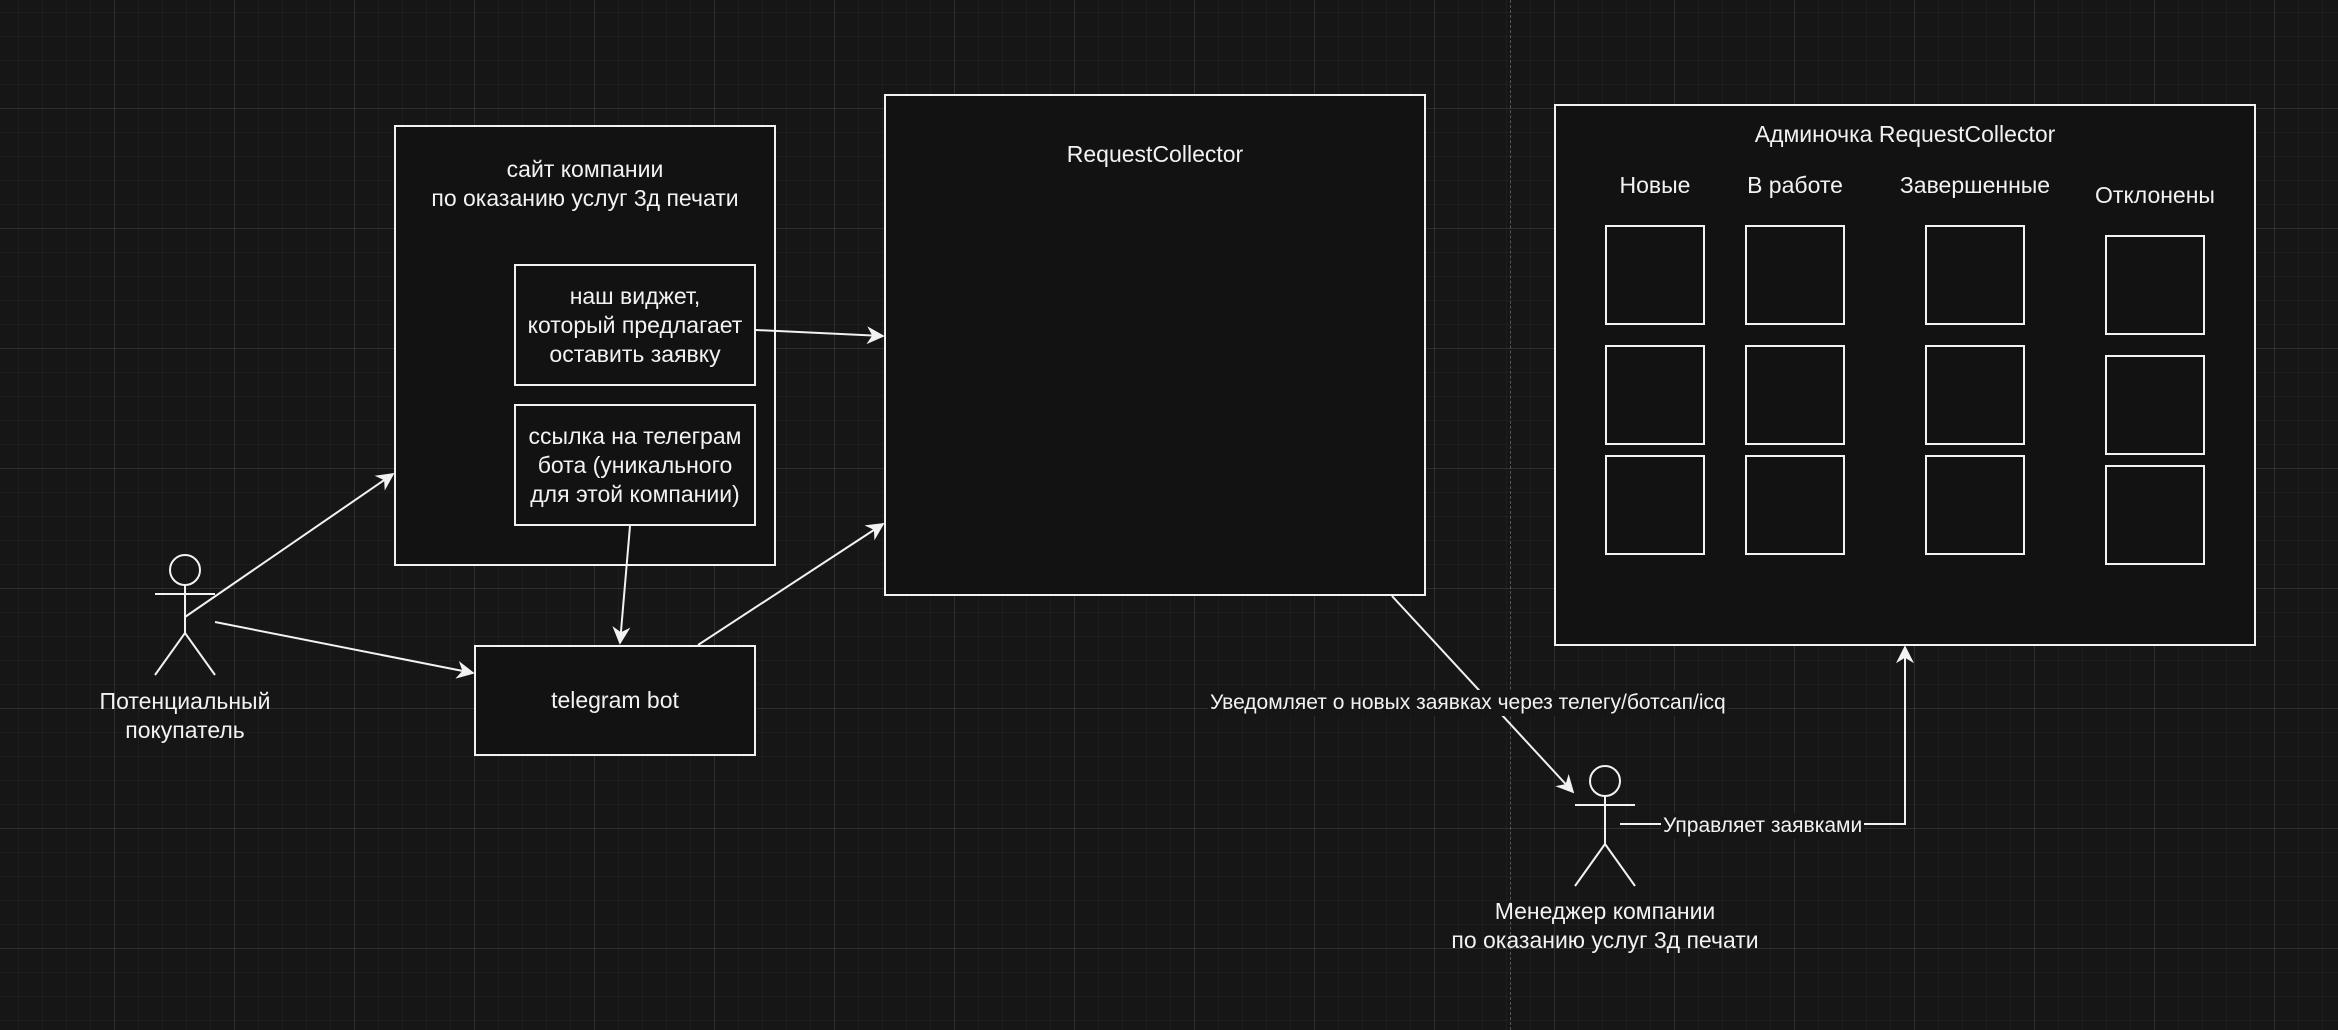  I want to click on buyer-actor-label: Потенциальный покупатель, so click(185, 715).